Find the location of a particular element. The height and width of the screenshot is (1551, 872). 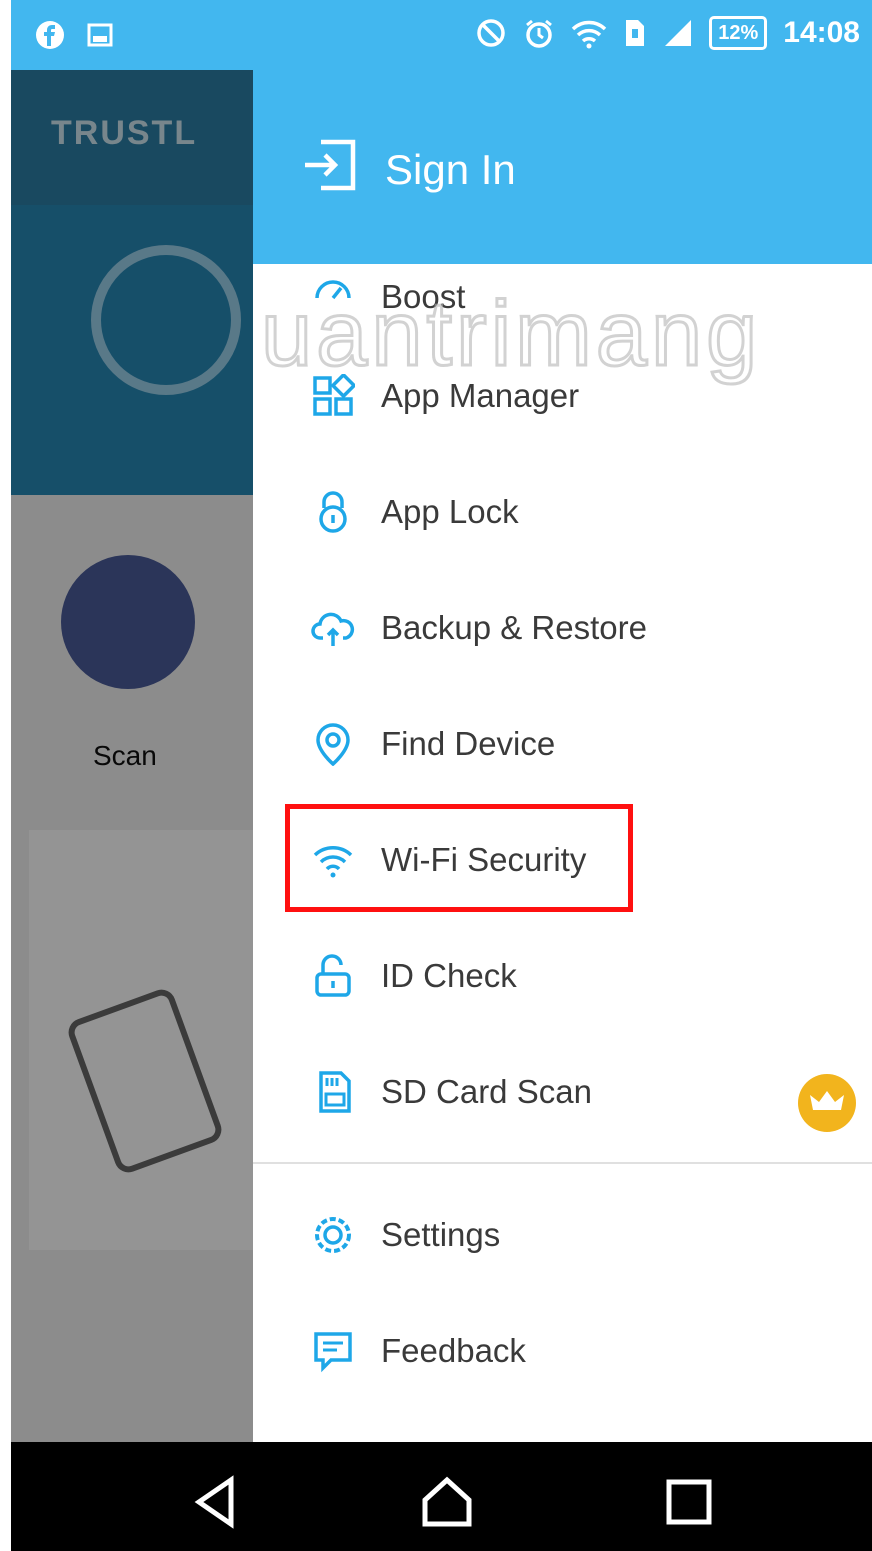

clock: 14:08 is located at coordinates (821, 32).